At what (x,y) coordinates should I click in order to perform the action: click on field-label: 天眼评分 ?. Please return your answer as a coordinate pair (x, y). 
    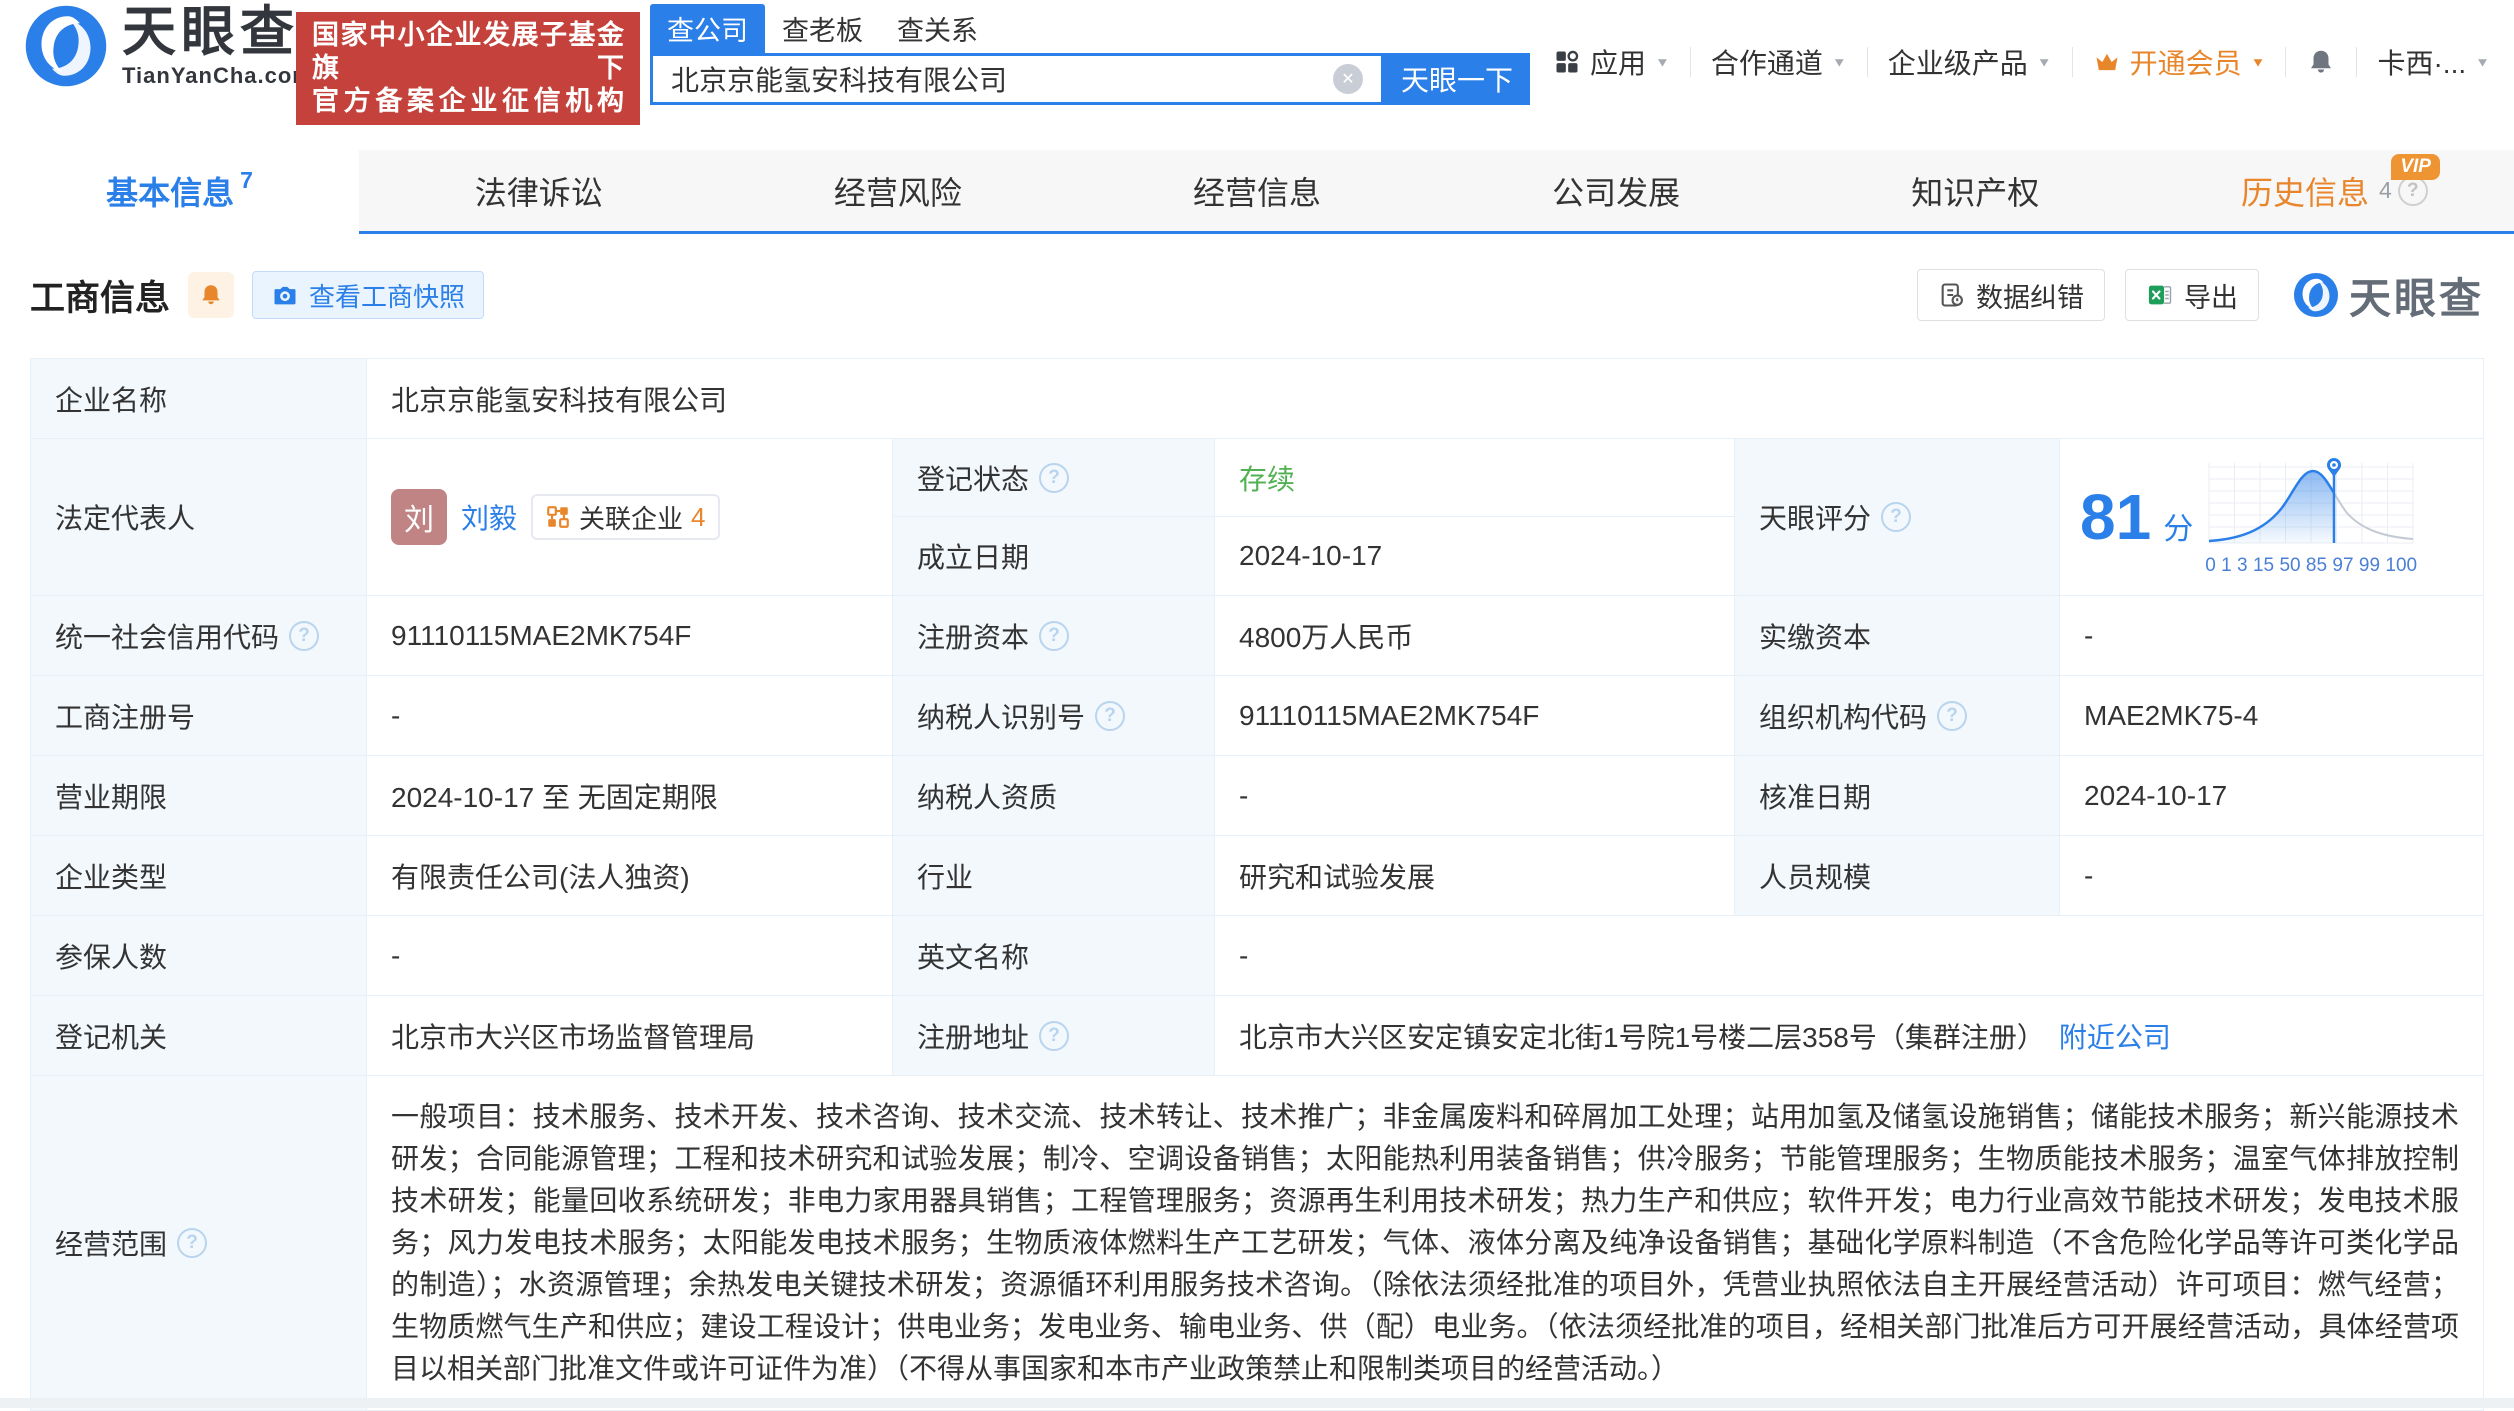
    Looking at the image, I should click on (1897, 517).